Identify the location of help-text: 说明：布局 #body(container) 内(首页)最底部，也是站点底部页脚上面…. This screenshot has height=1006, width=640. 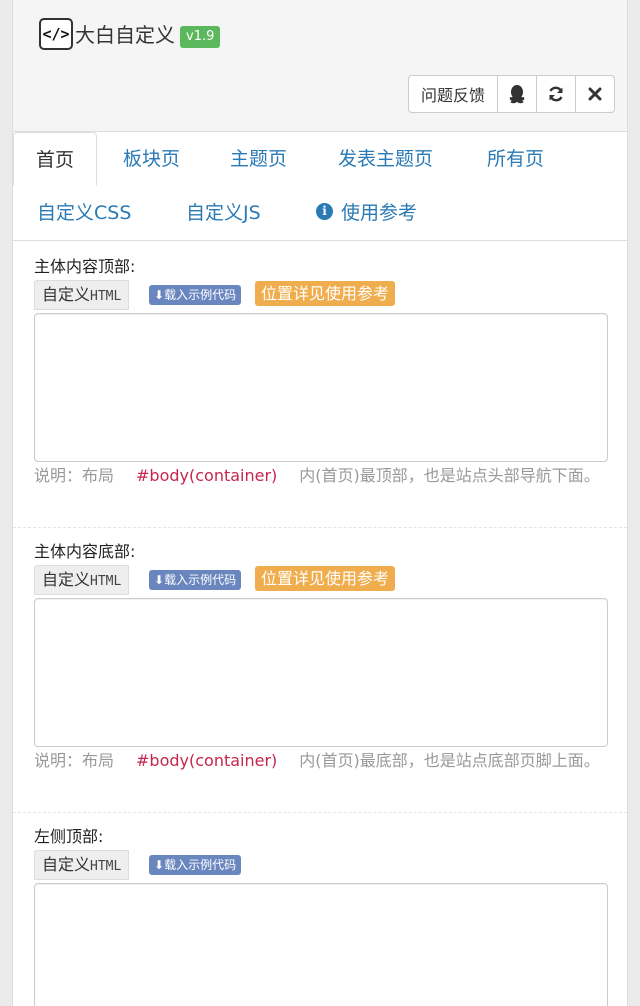
(321, 760).